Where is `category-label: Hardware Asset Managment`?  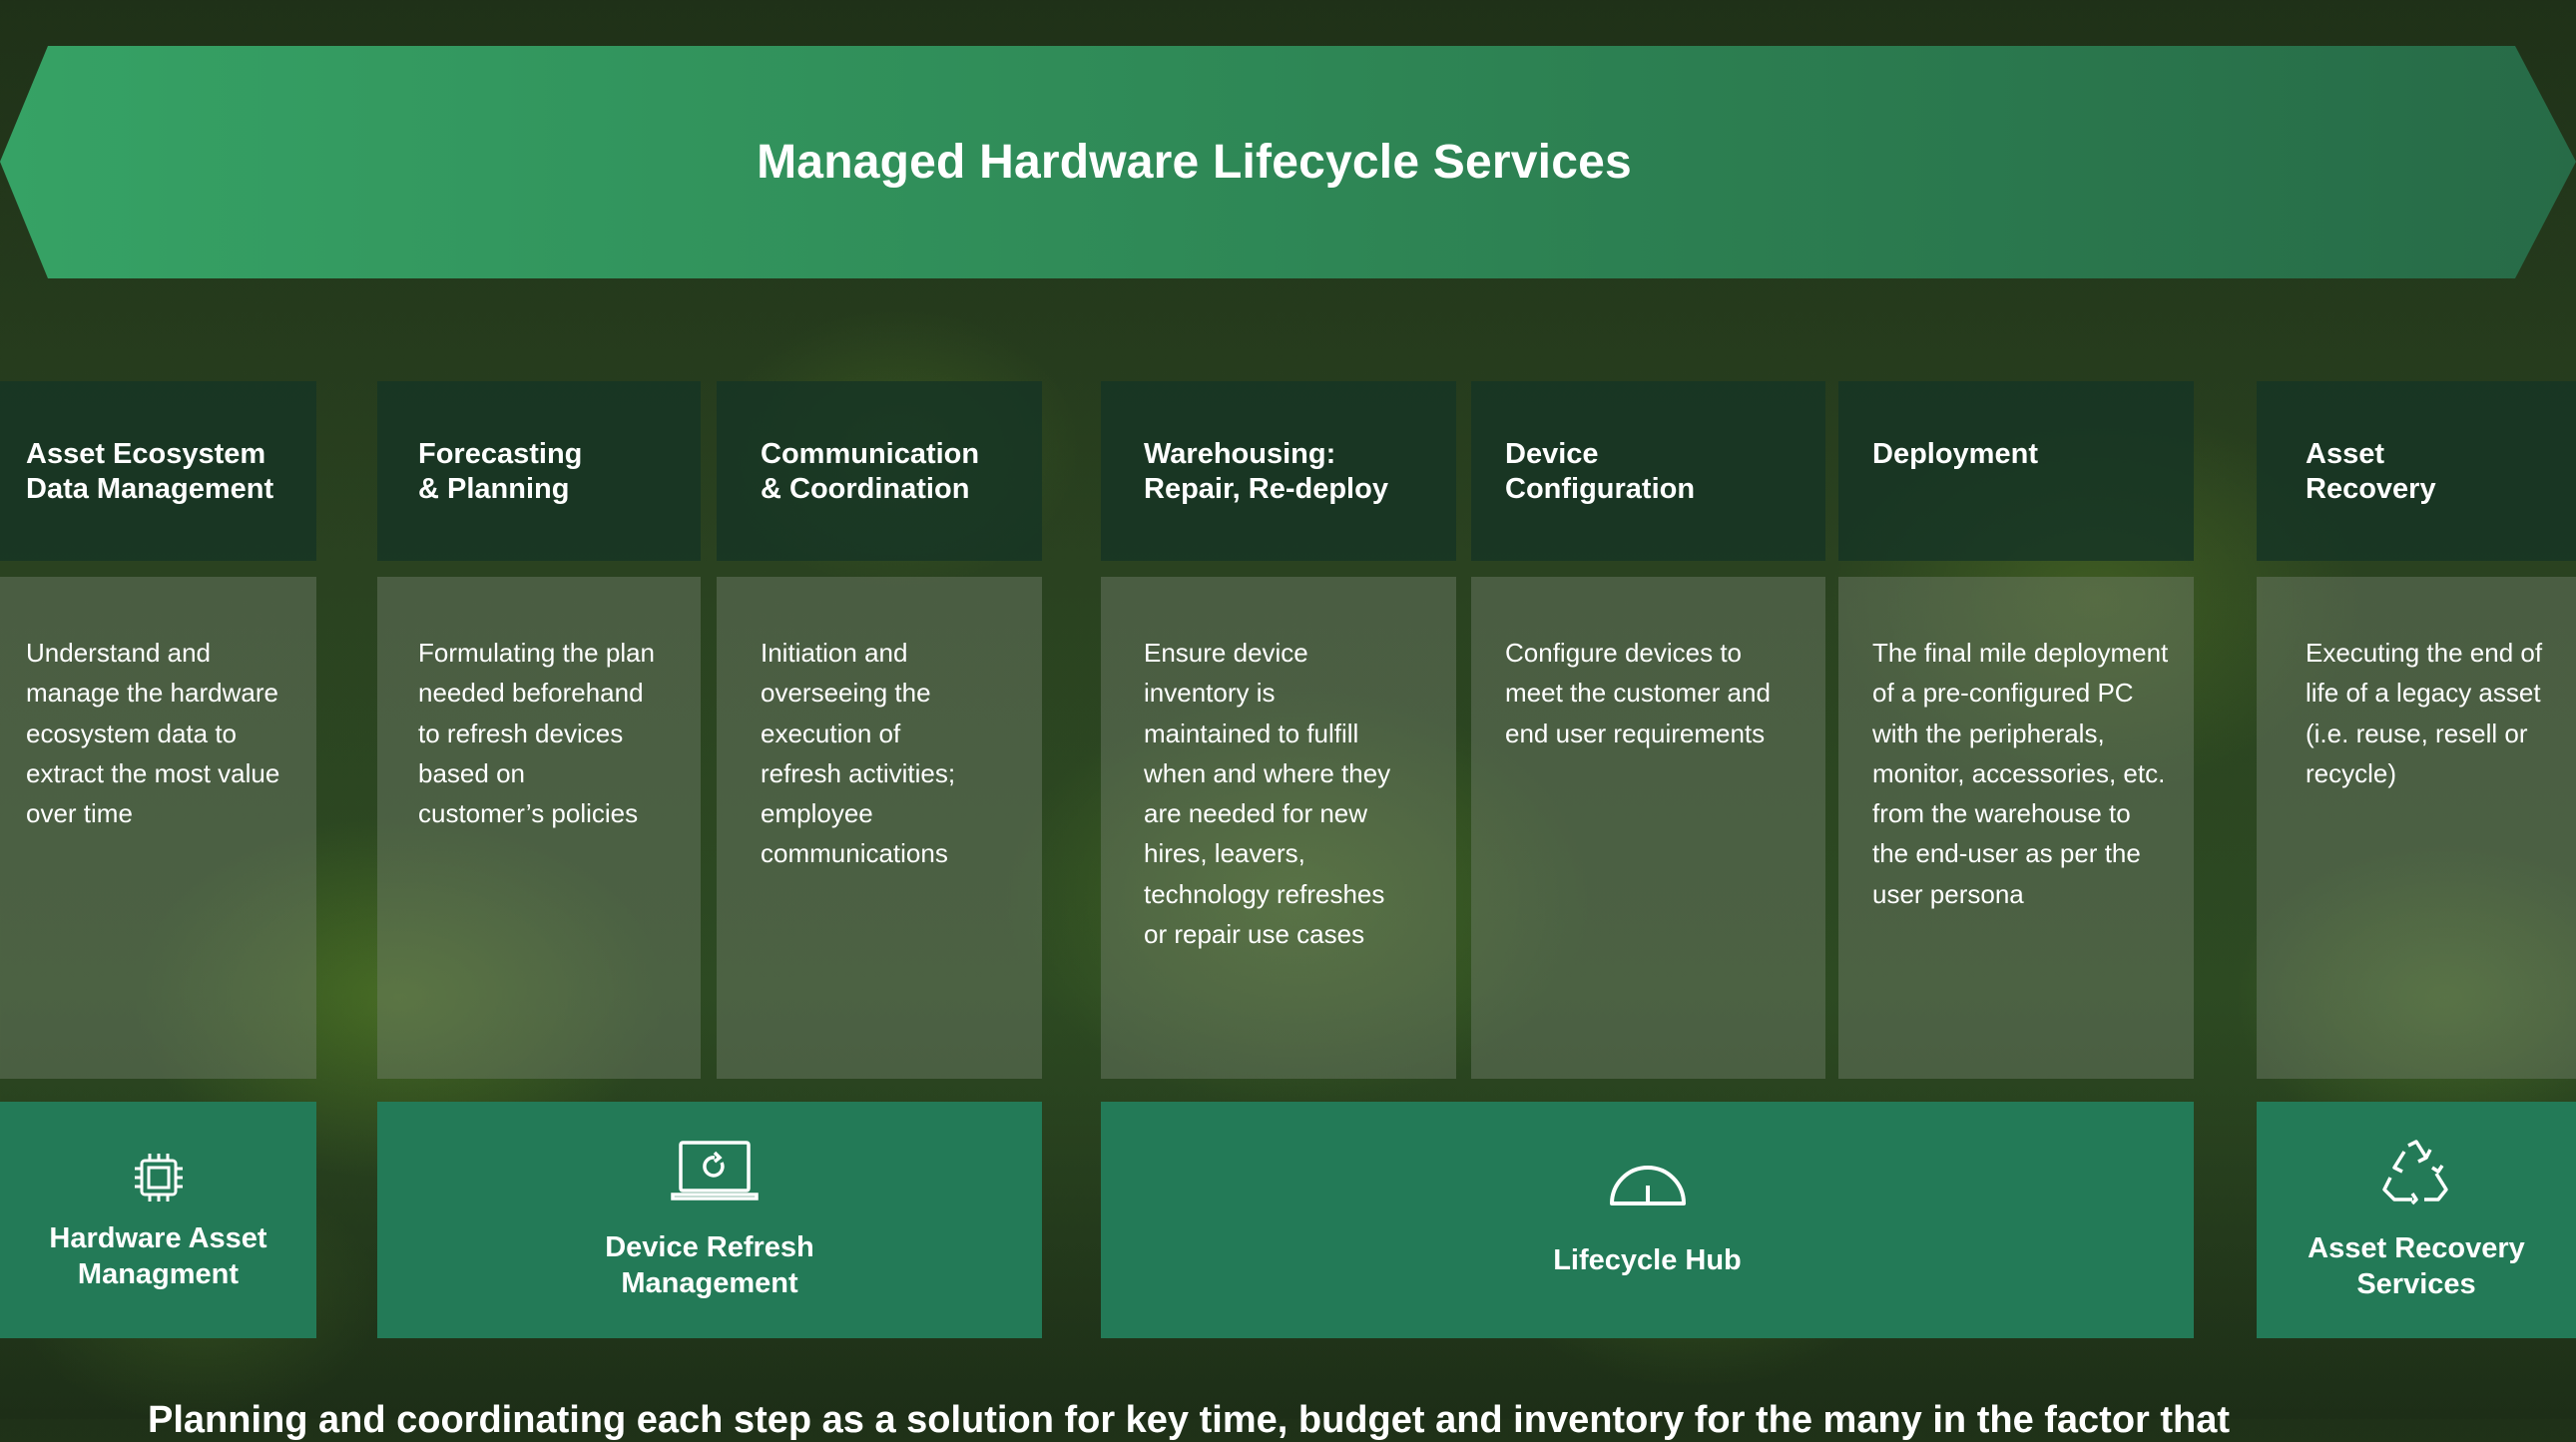 category-label: Hardware Asset Managment is located at coordinates (158, 1256).